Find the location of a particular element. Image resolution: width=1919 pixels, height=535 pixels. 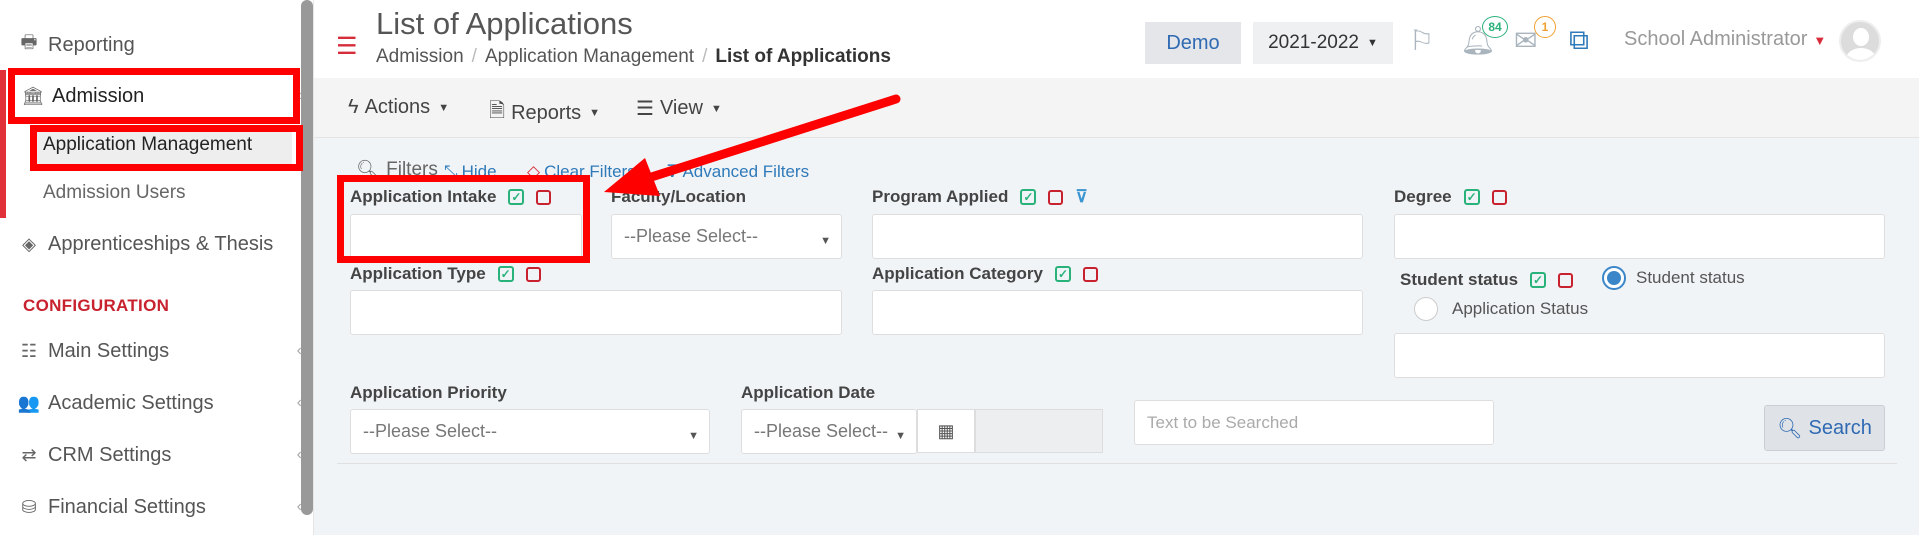

message-count-badge: 1 is located at coordinates (1545, 27).